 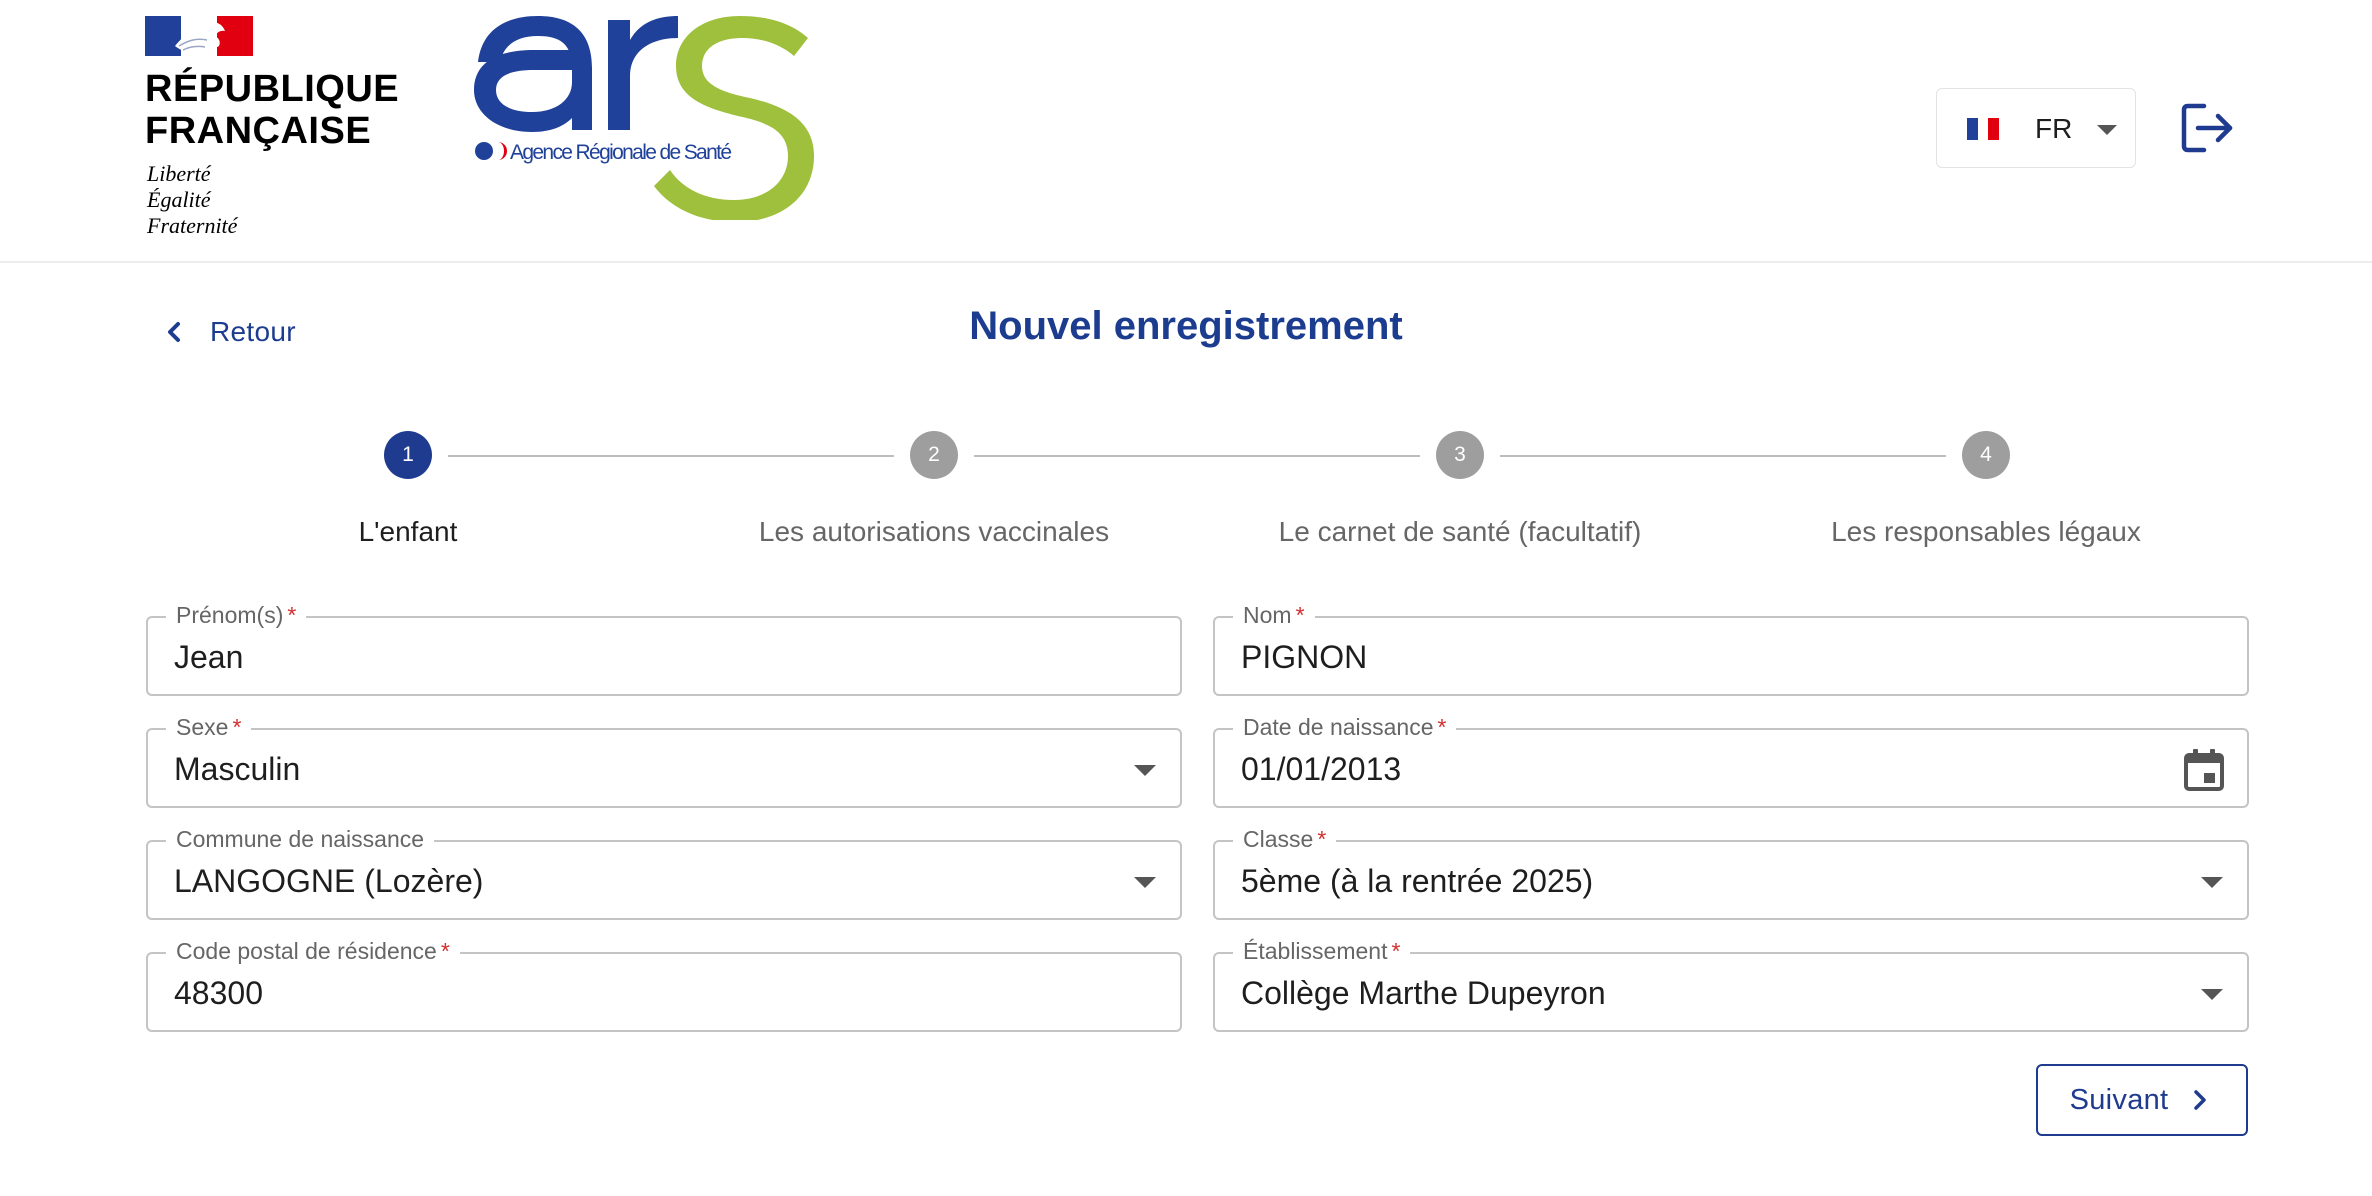 What do you see at coordinates (1186, 326) in the screenshot?
I see `page-title: Nouvel enregistrement` at bounding box center [1186, 326].